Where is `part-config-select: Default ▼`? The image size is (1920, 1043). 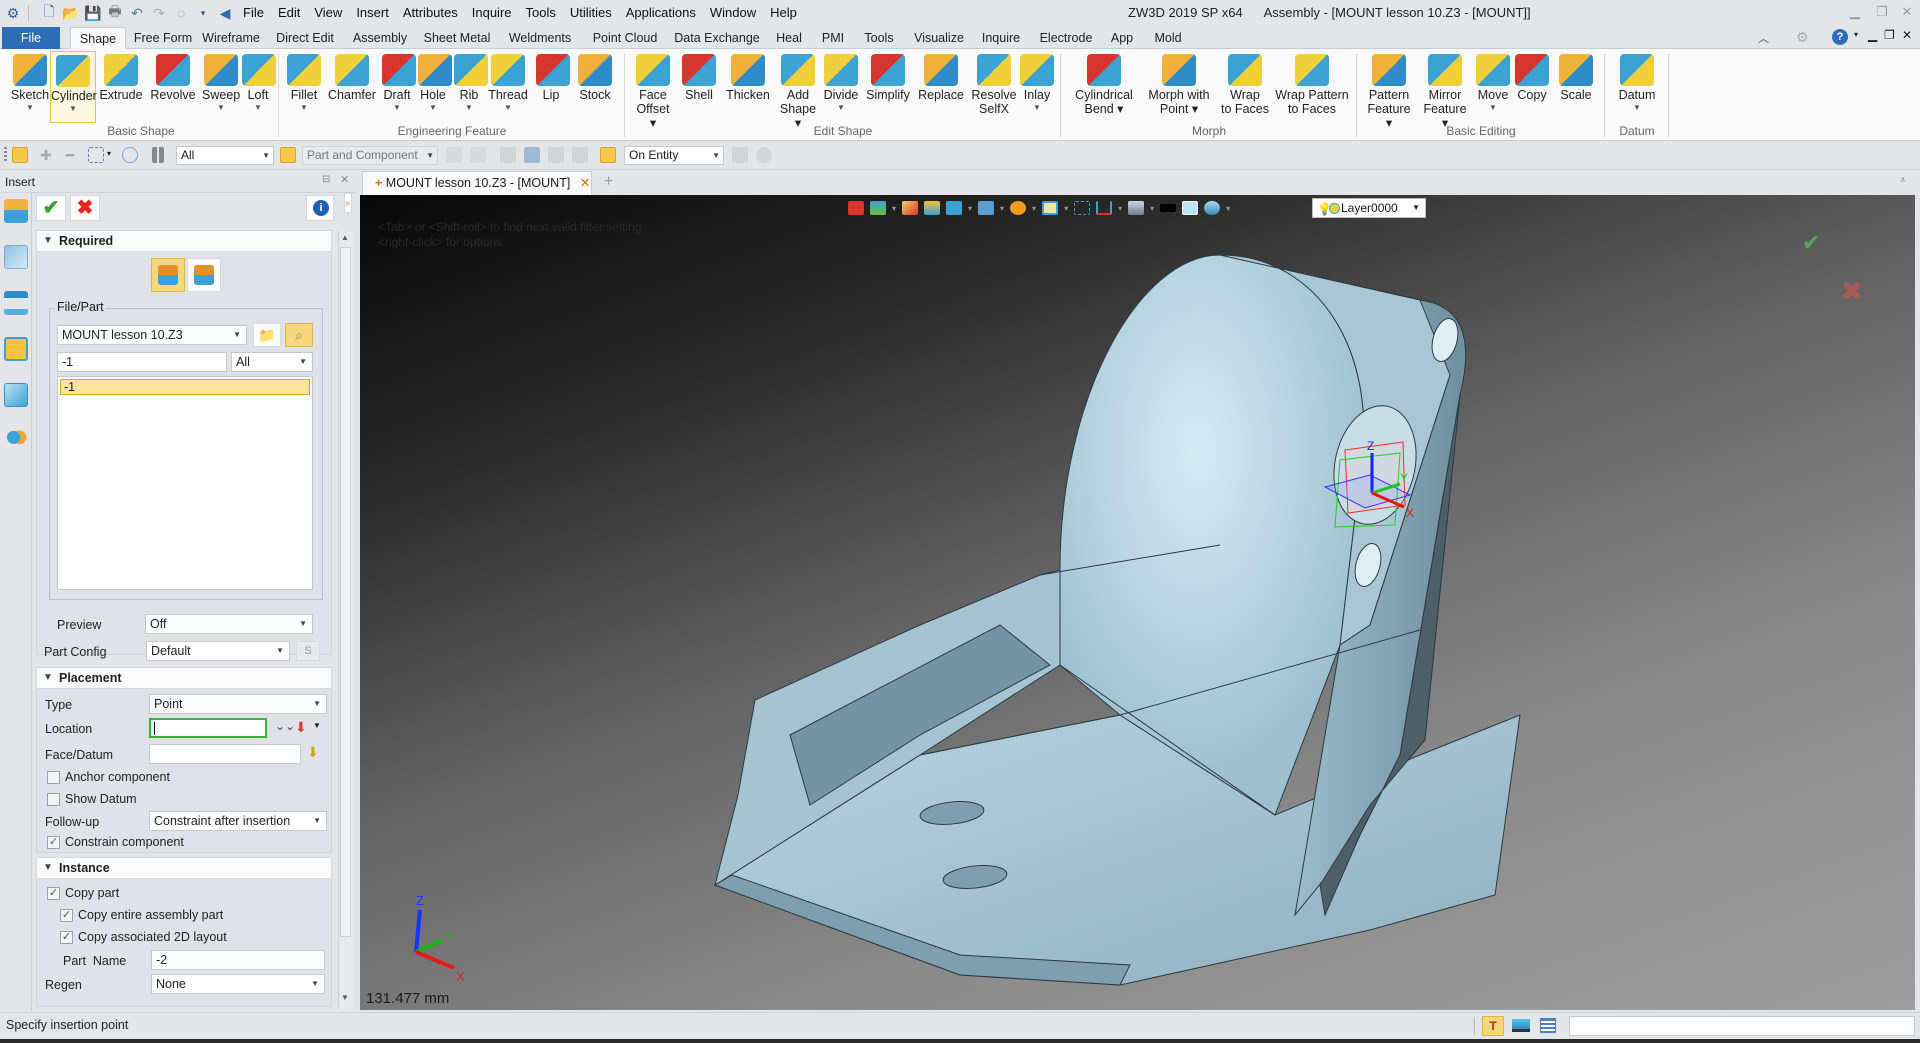 part-config-select: Default ▼ is located at coordinates (218, 651).